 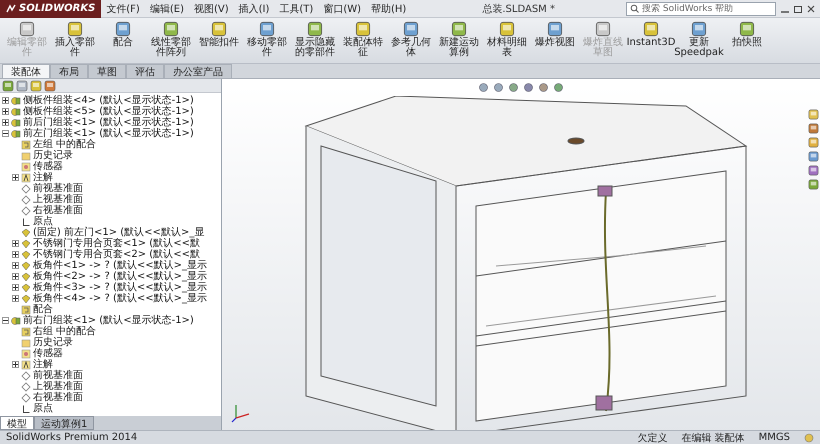 I want to click on tree-item: 侧板件组装<5> (默认<显示状态-1>), so click(x=108, y=111).